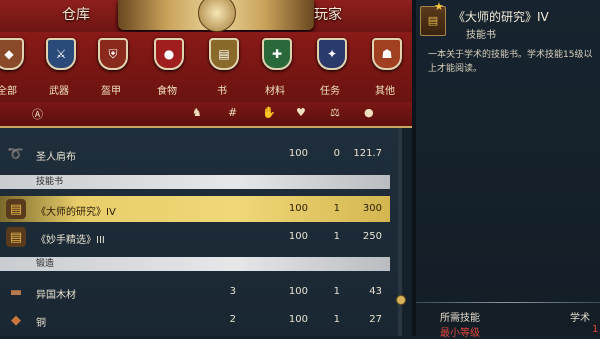  Describe the element at coordinates (401, 300) in the screenshot. I see `scrollbar-thumb` at that location.